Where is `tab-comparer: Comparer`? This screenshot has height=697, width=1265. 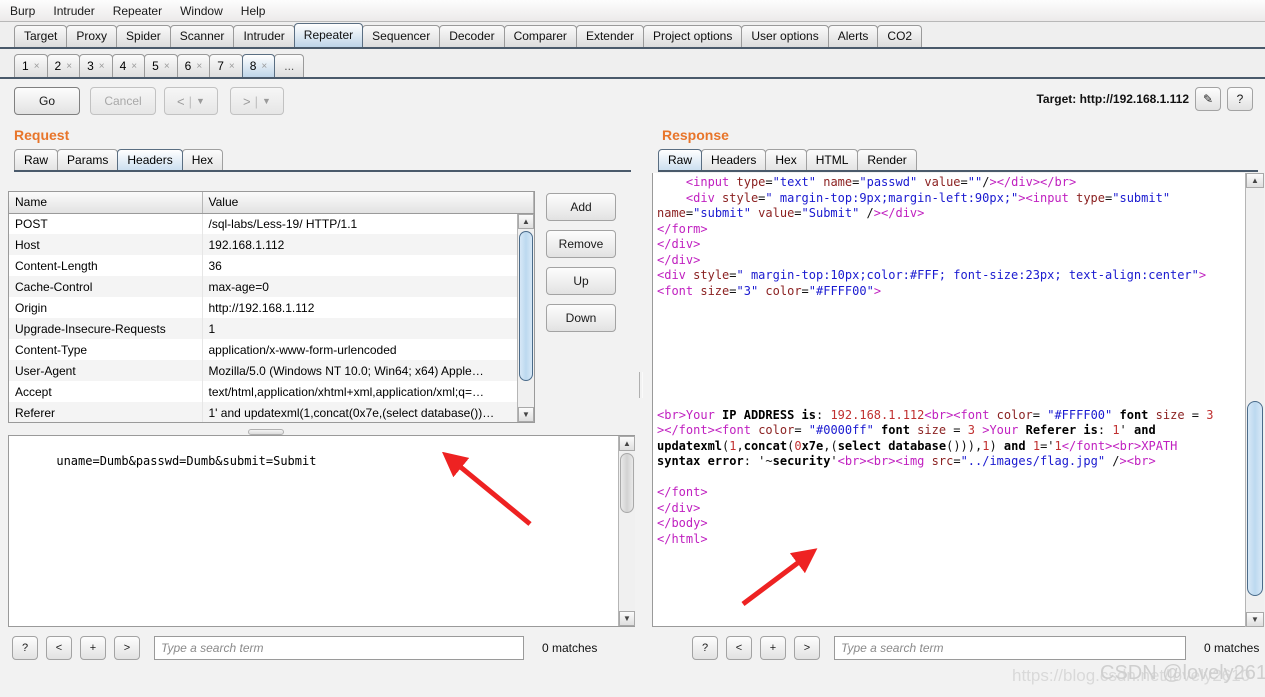 tab-comparer: Comparer is located at coordinates (540, 36).